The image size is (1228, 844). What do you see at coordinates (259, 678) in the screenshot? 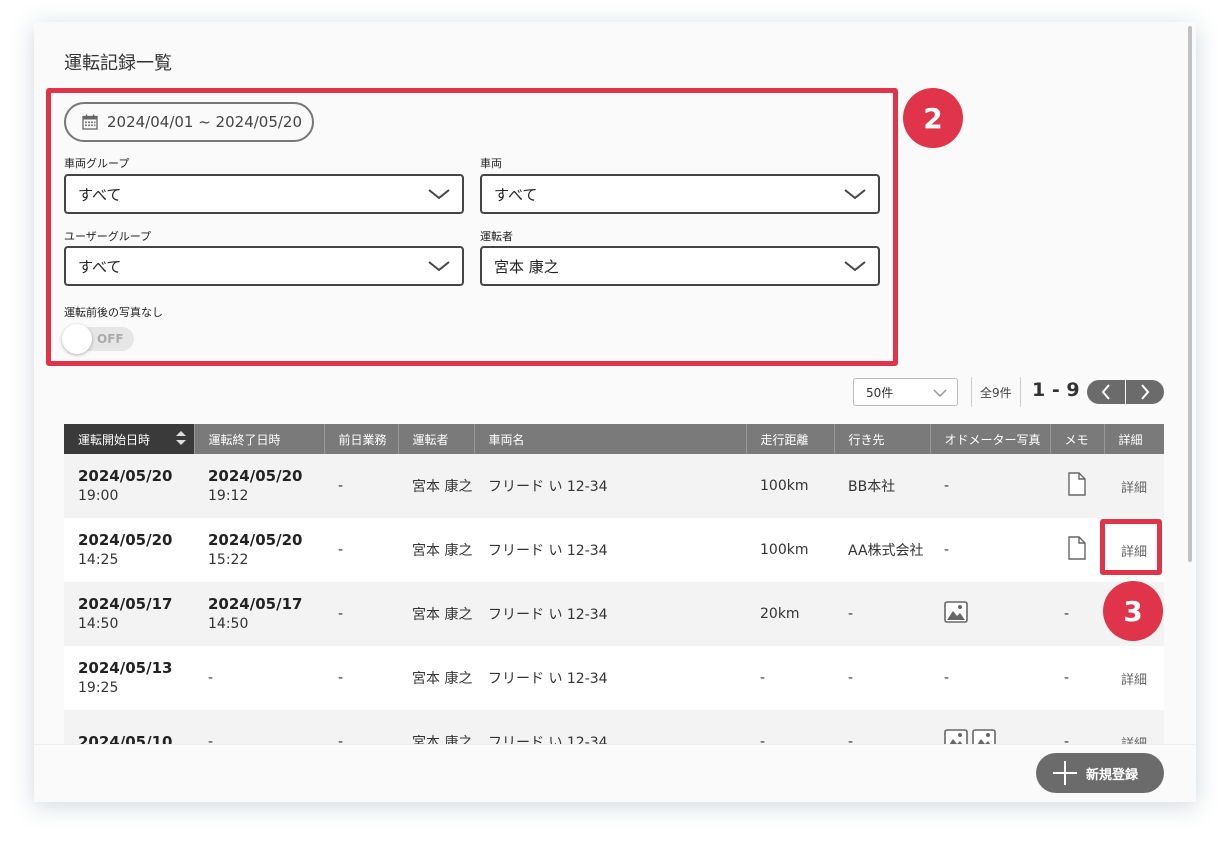
I see `end-date: -` at bounding box center [259, 678].